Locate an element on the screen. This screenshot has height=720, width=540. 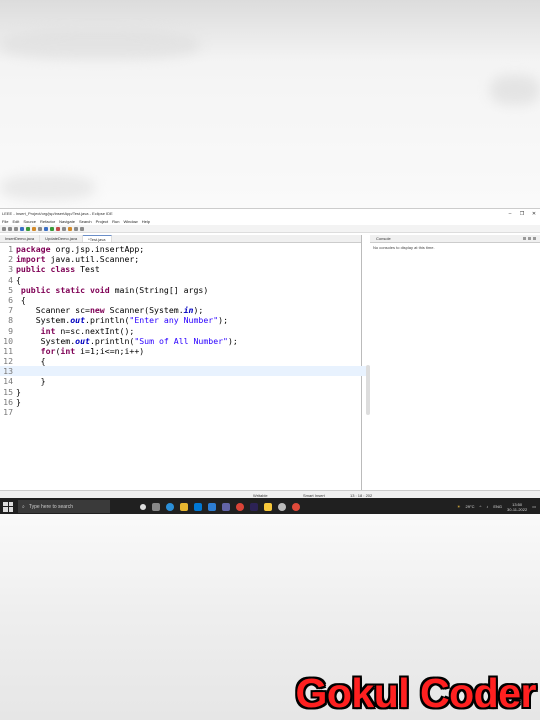
code-line: 7 Scanner sc=new Scanner(System.in); is located at coordinates (185, 310).